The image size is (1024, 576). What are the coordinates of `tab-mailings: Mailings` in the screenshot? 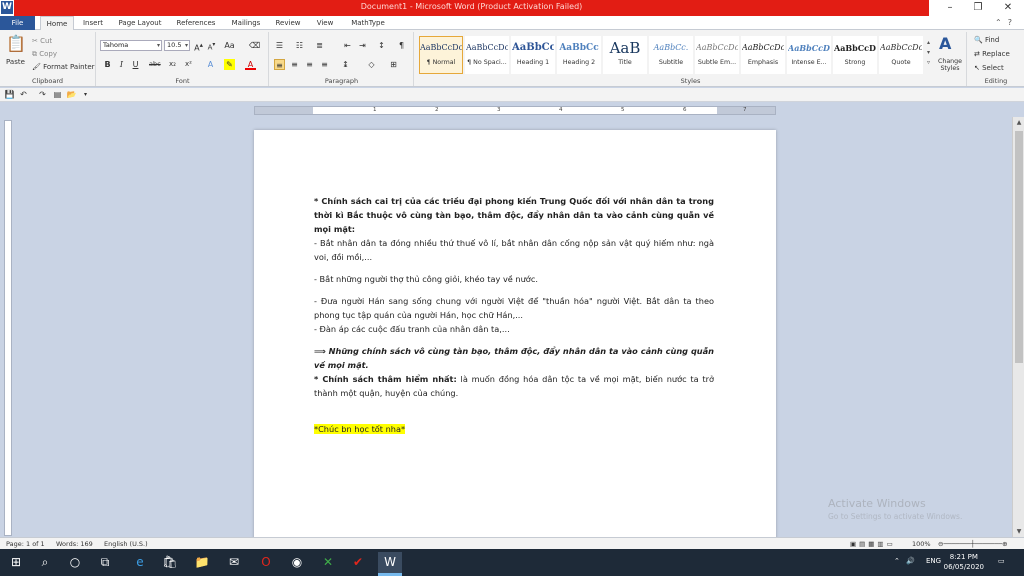 It's located at (246, 23).